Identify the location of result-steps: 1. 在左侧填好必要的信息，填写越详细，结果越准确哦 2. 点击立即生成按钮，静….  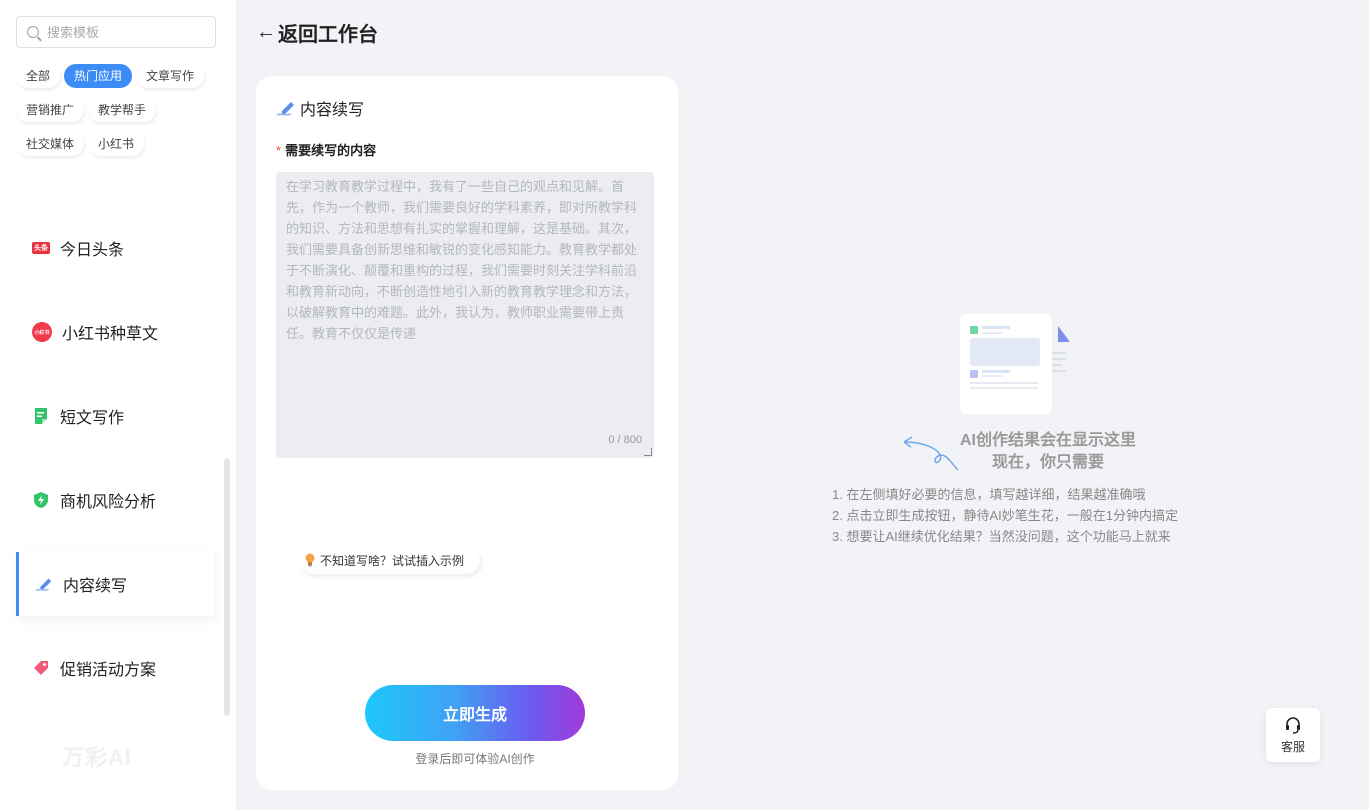
(1005, 515).